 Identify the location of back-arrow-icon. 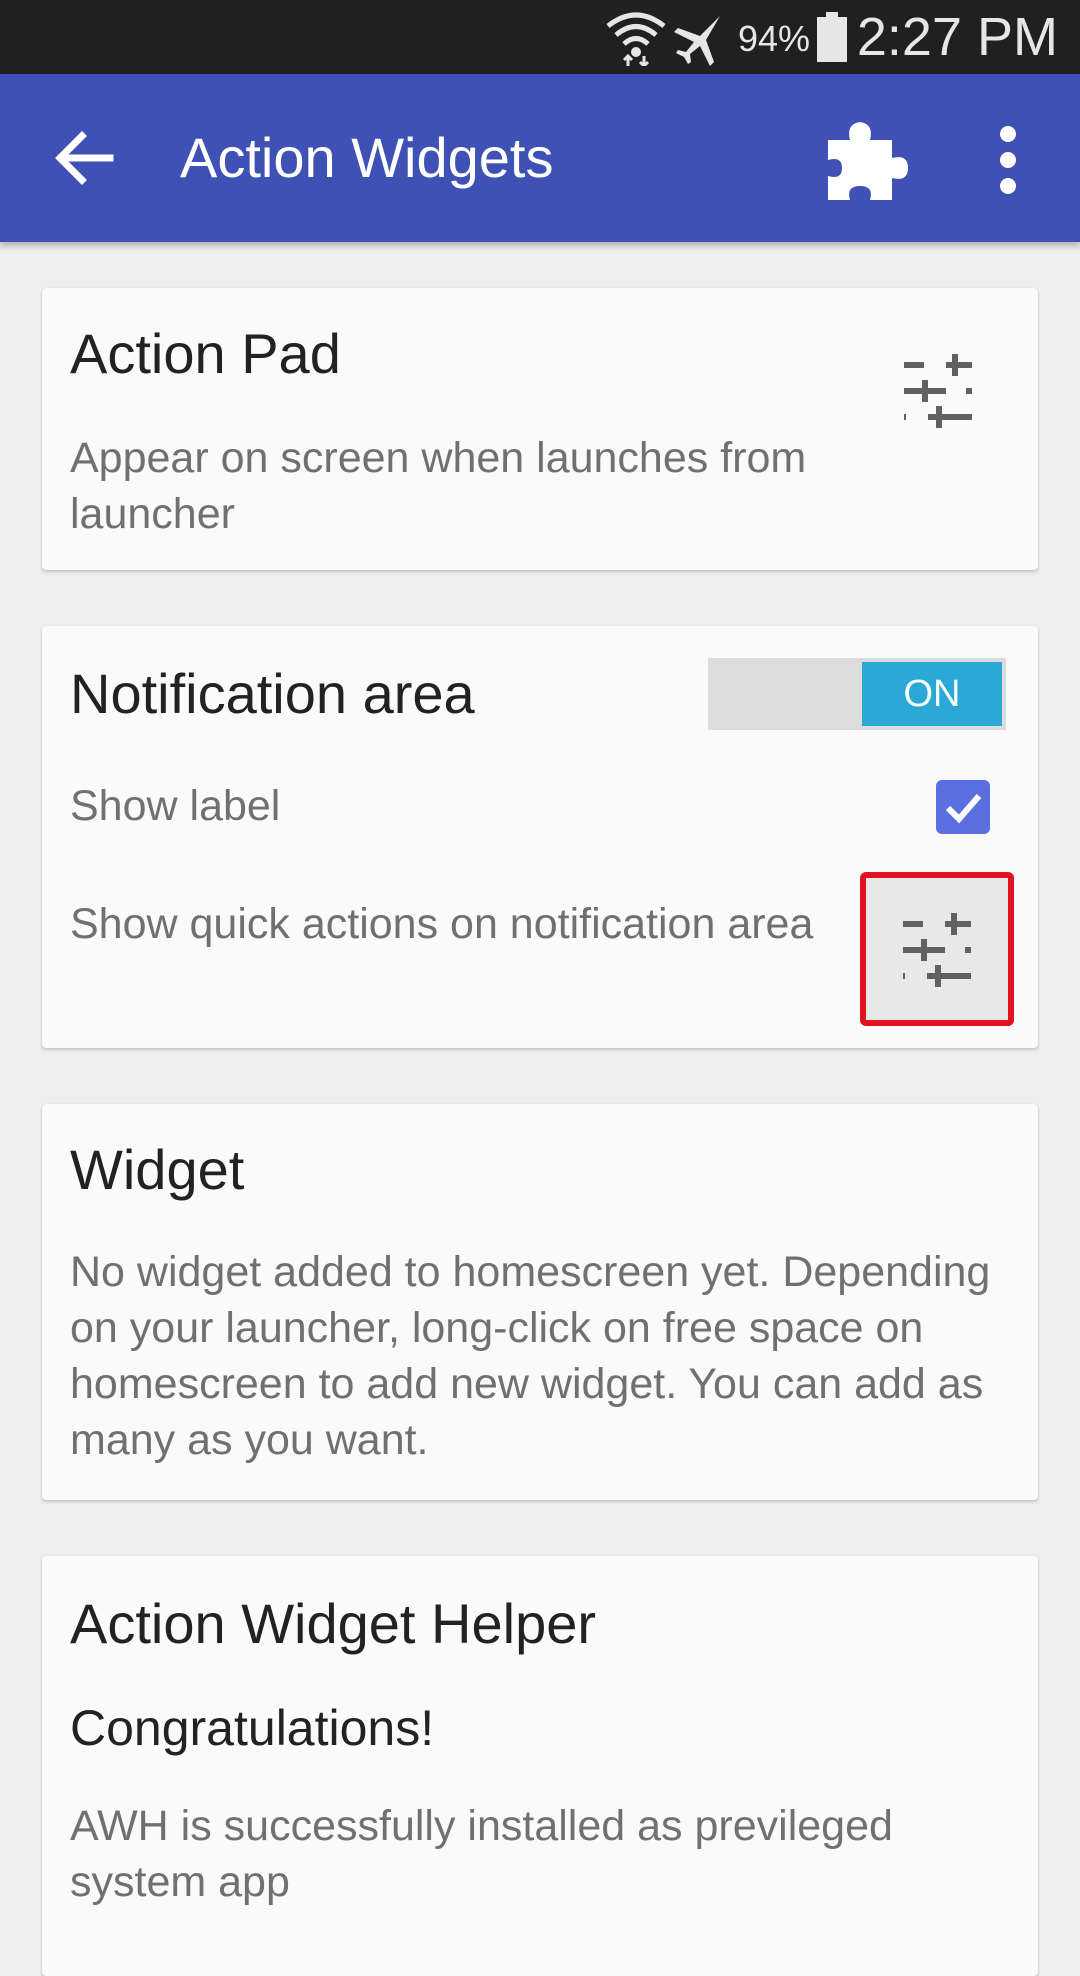
(84, 158).